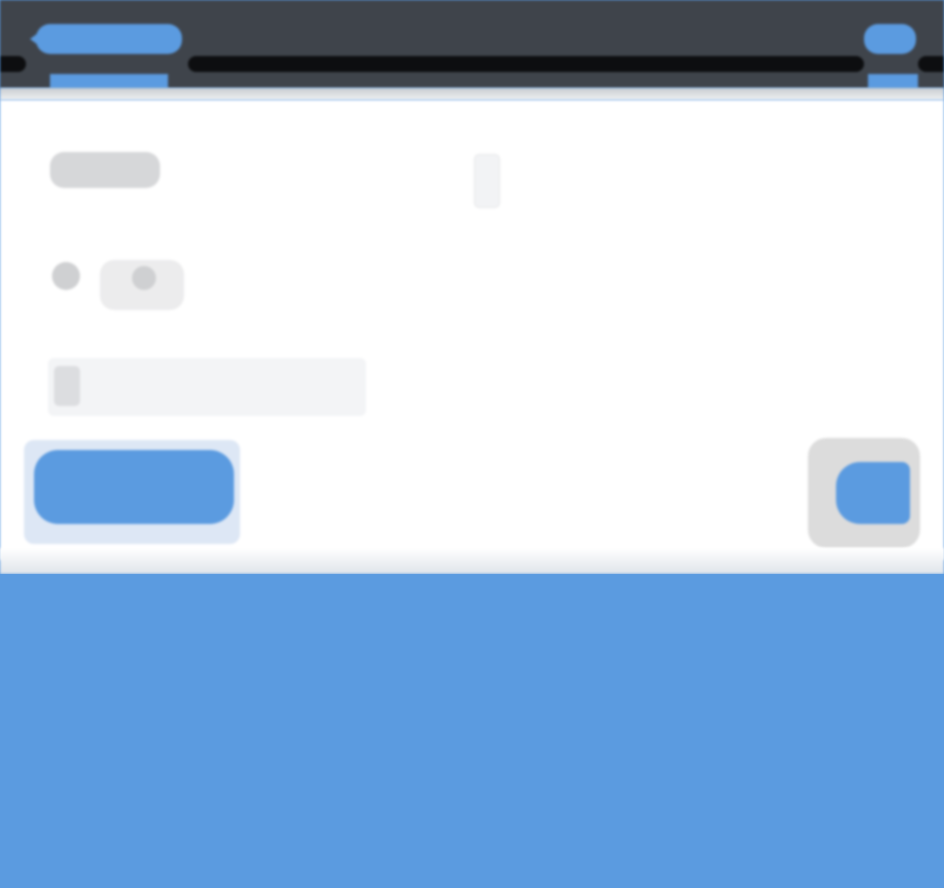 This screenshot has width=944, height=888. Describe the element at coordinates (472, 561) in the screenshot. I see `panel-bottom-edge` at that location.